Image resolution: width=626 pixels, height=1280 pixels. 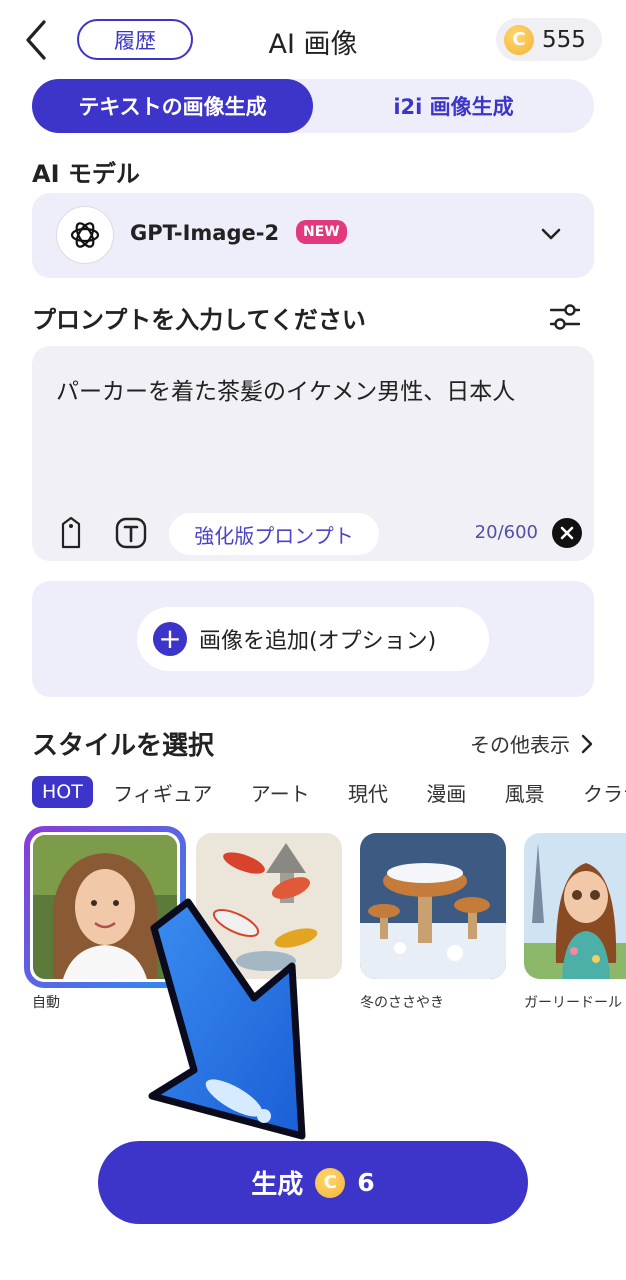 I want to click on show-more-link: その他表示, so click(x=532, y=743).